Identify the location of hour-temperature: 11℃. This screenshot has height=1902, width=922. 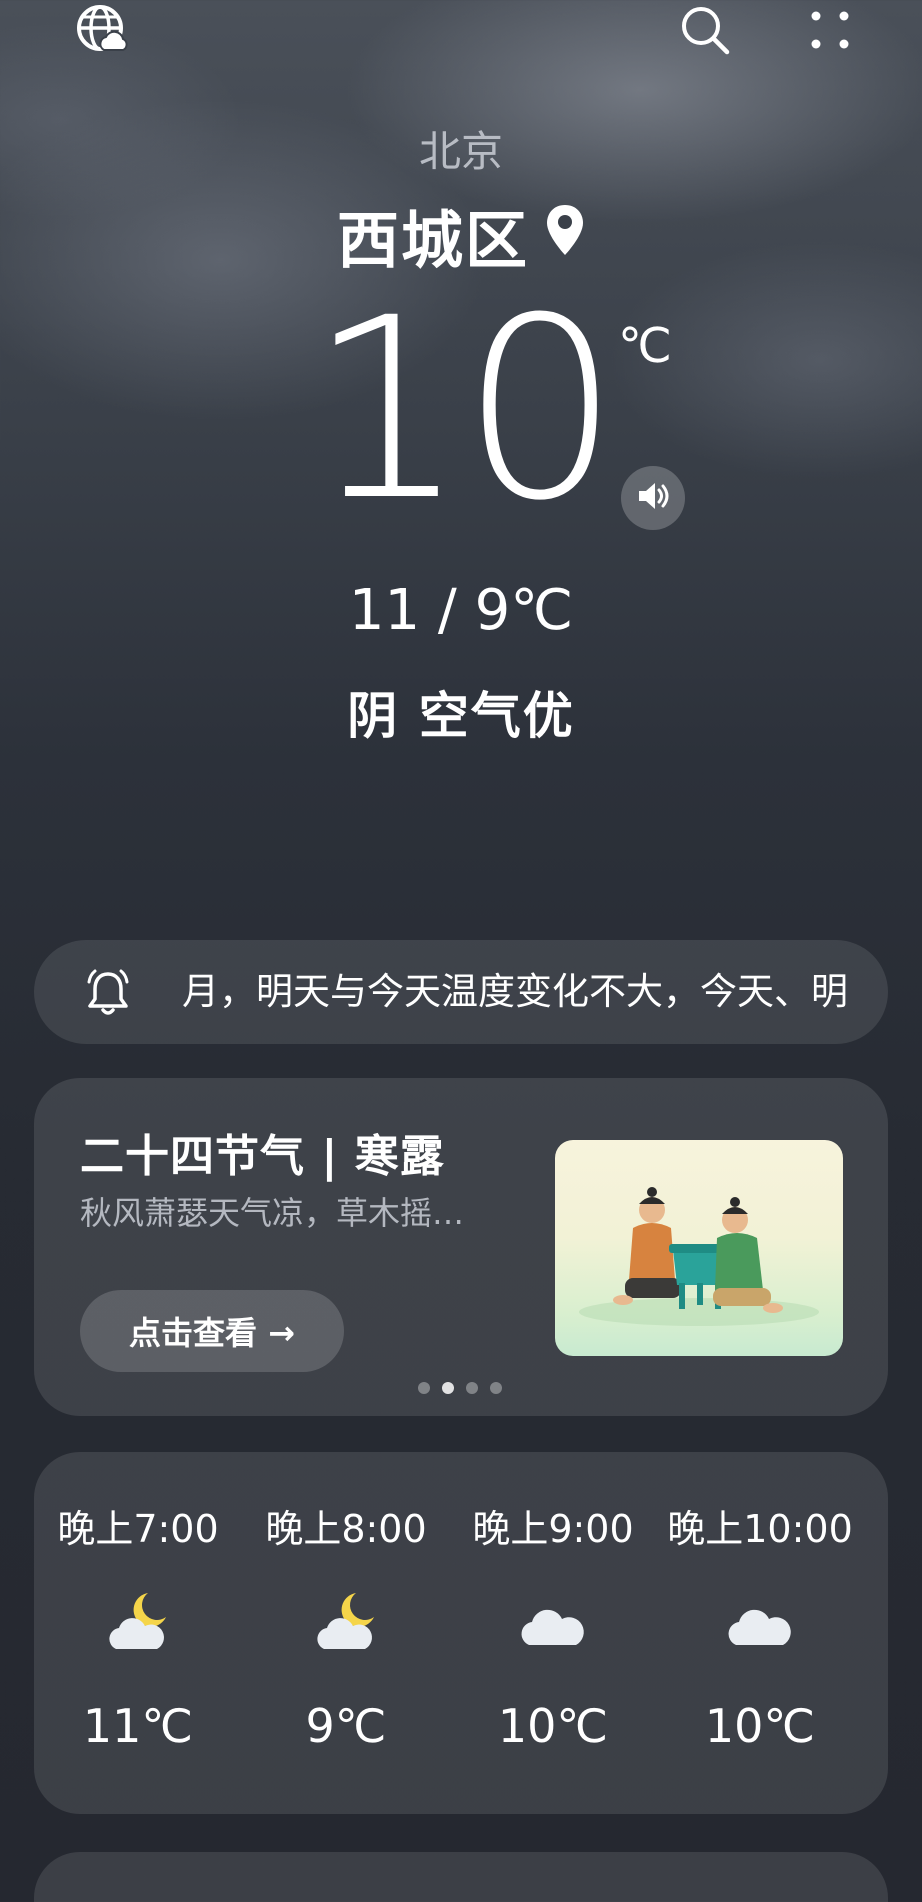
(138, 1726).